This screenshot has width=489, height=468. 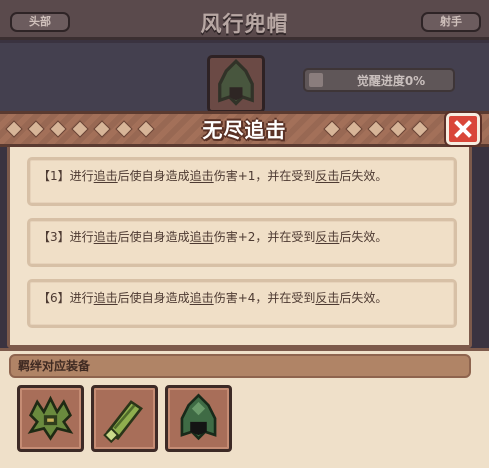 I want to click on close-button, so click(x=463, y=129).